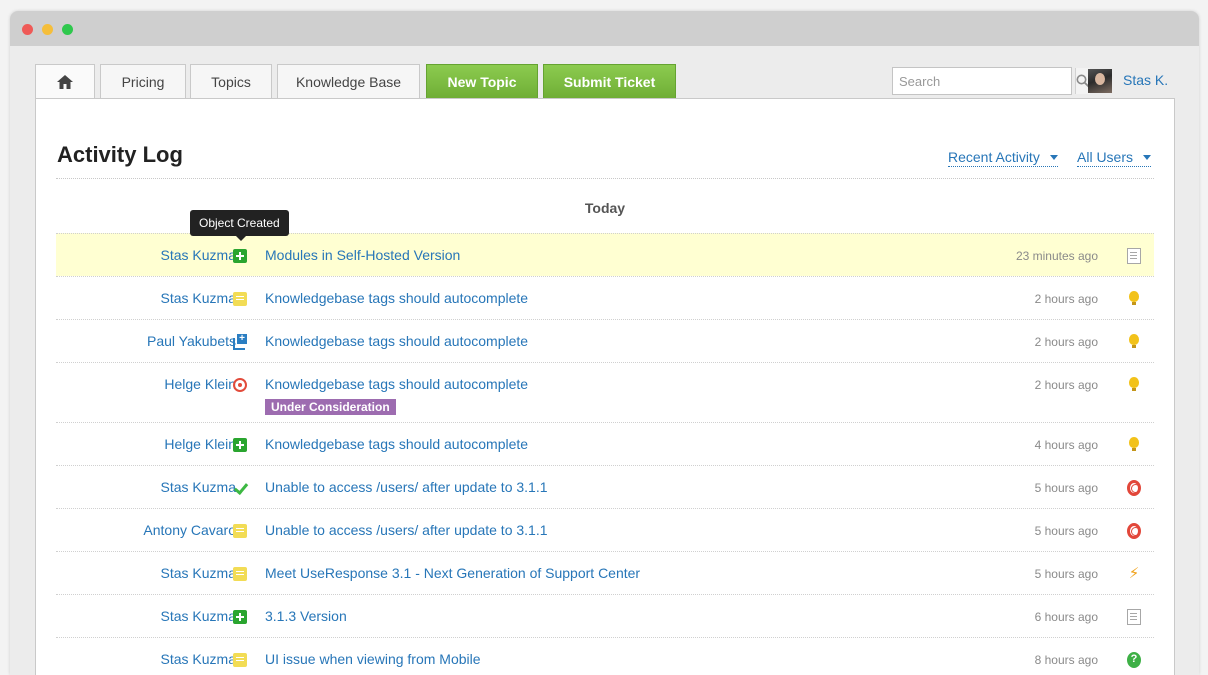  Describe the element at coordinates (1056, 256) in the screenshot. I see `activity-timestamp: 23 minutes ago` at that location.